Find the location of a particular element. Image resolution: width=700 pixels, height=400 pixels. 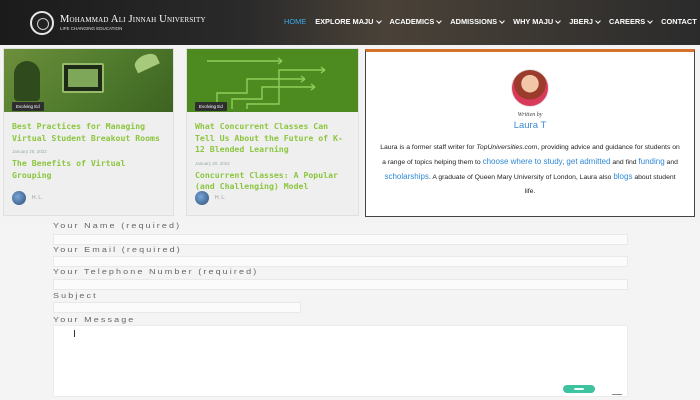

phone-label: Your Telephone Number (required) is located at coordinates (156, 272).